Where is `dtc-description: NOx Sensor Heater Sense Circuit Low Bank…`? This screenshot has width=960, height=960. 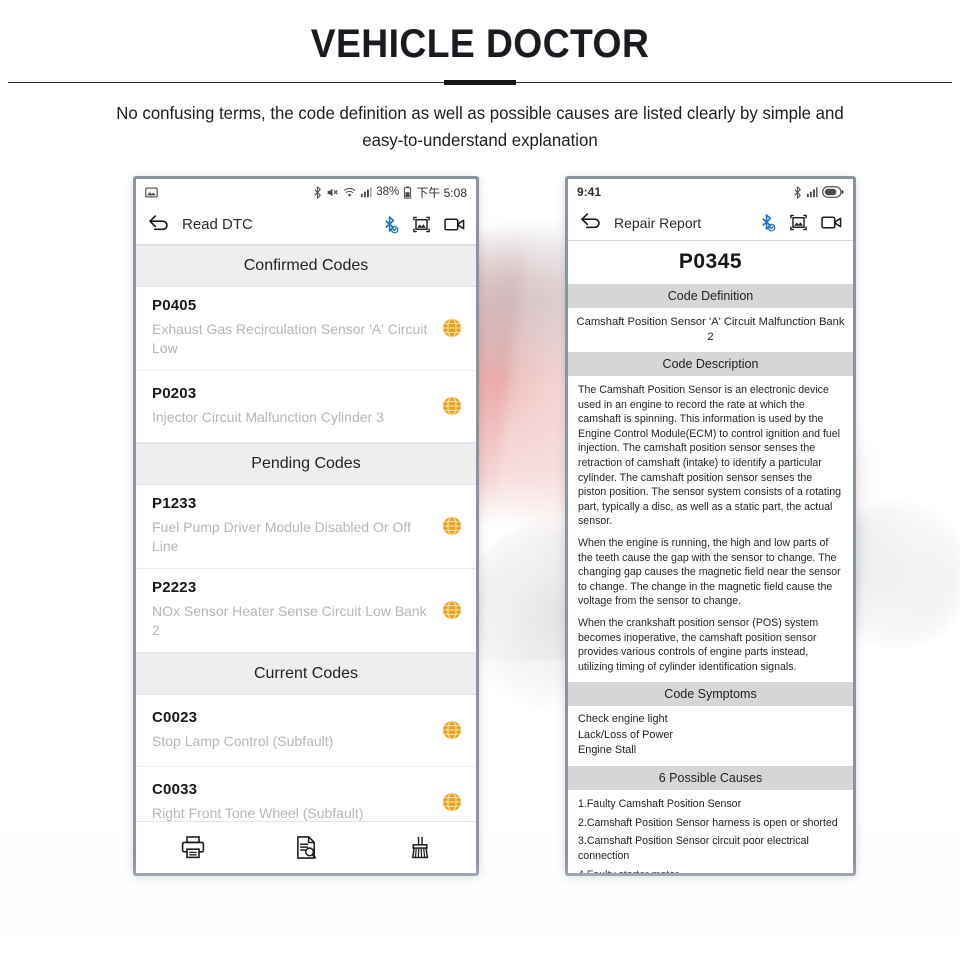 dtc-description: NOx Sensor Heater Sense Circuit Low Bank… is located at coordinates (289, 620).